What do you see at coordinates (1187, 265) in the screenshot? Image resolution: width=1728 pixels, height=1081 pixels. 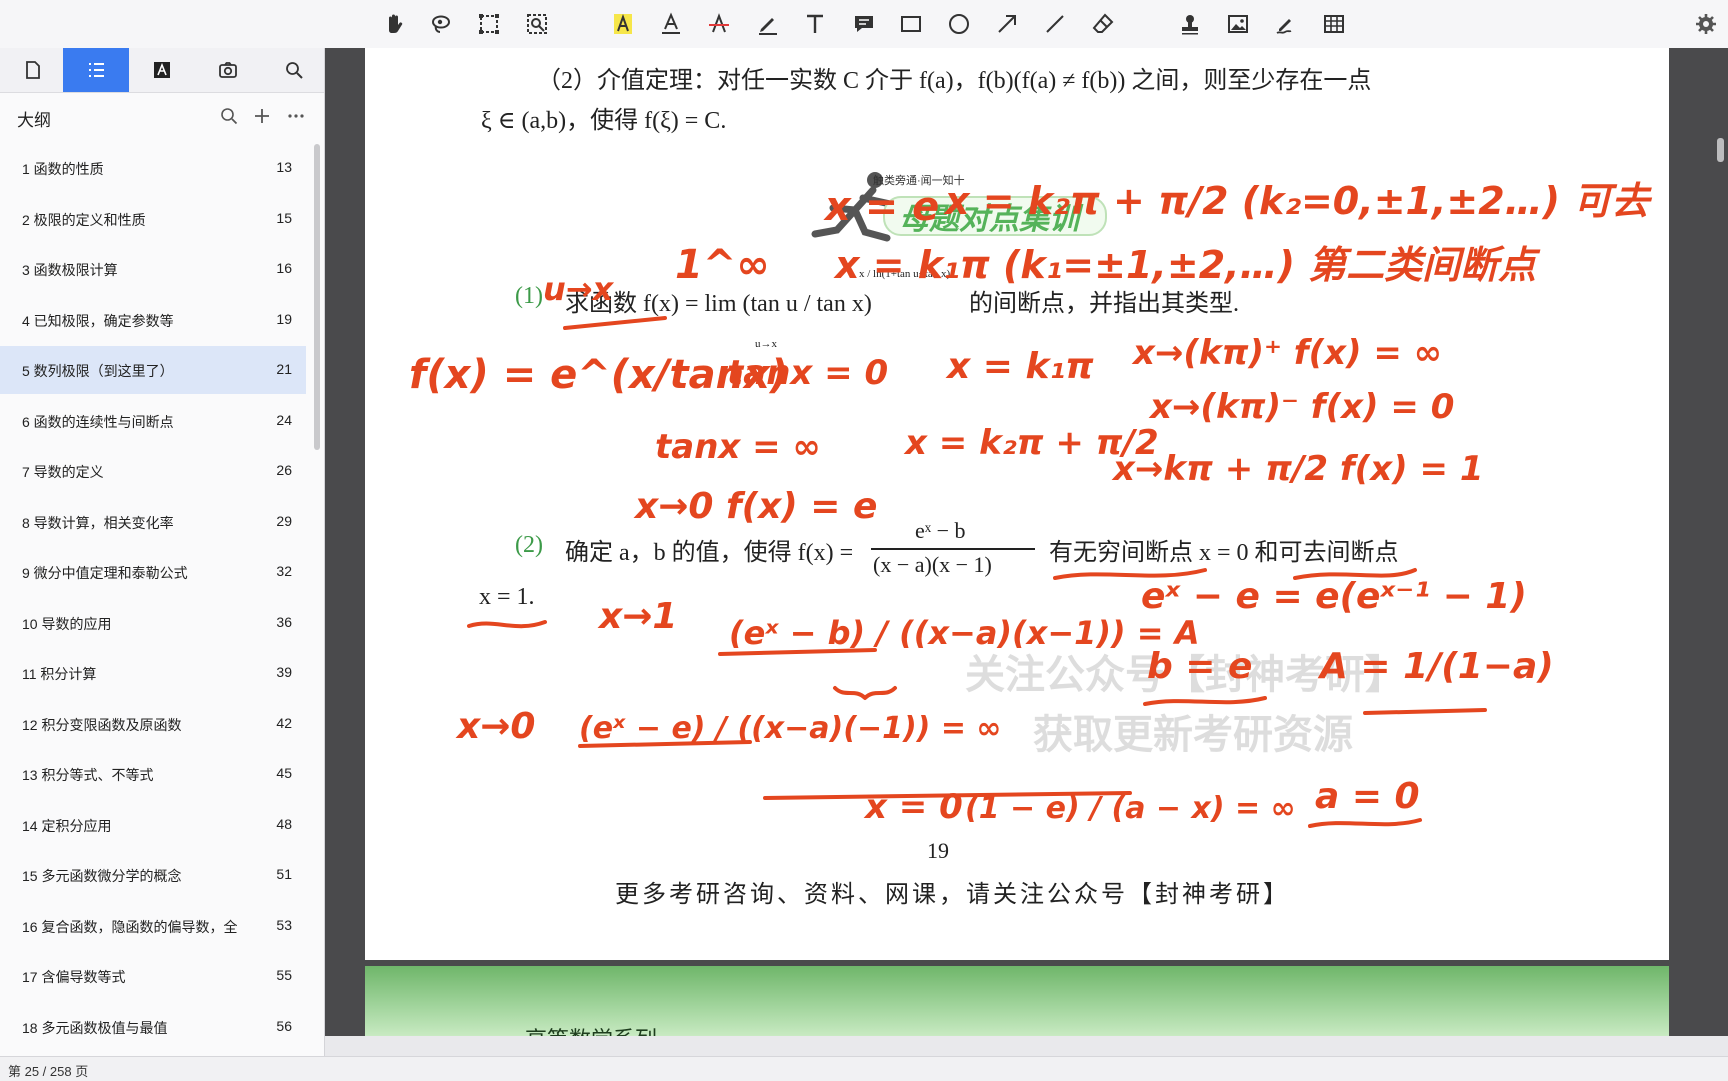 I see `ink-h3: x = k₁π (k₁=±1,±2,…) 第二类间断点` at bounding box center [1187, 265].